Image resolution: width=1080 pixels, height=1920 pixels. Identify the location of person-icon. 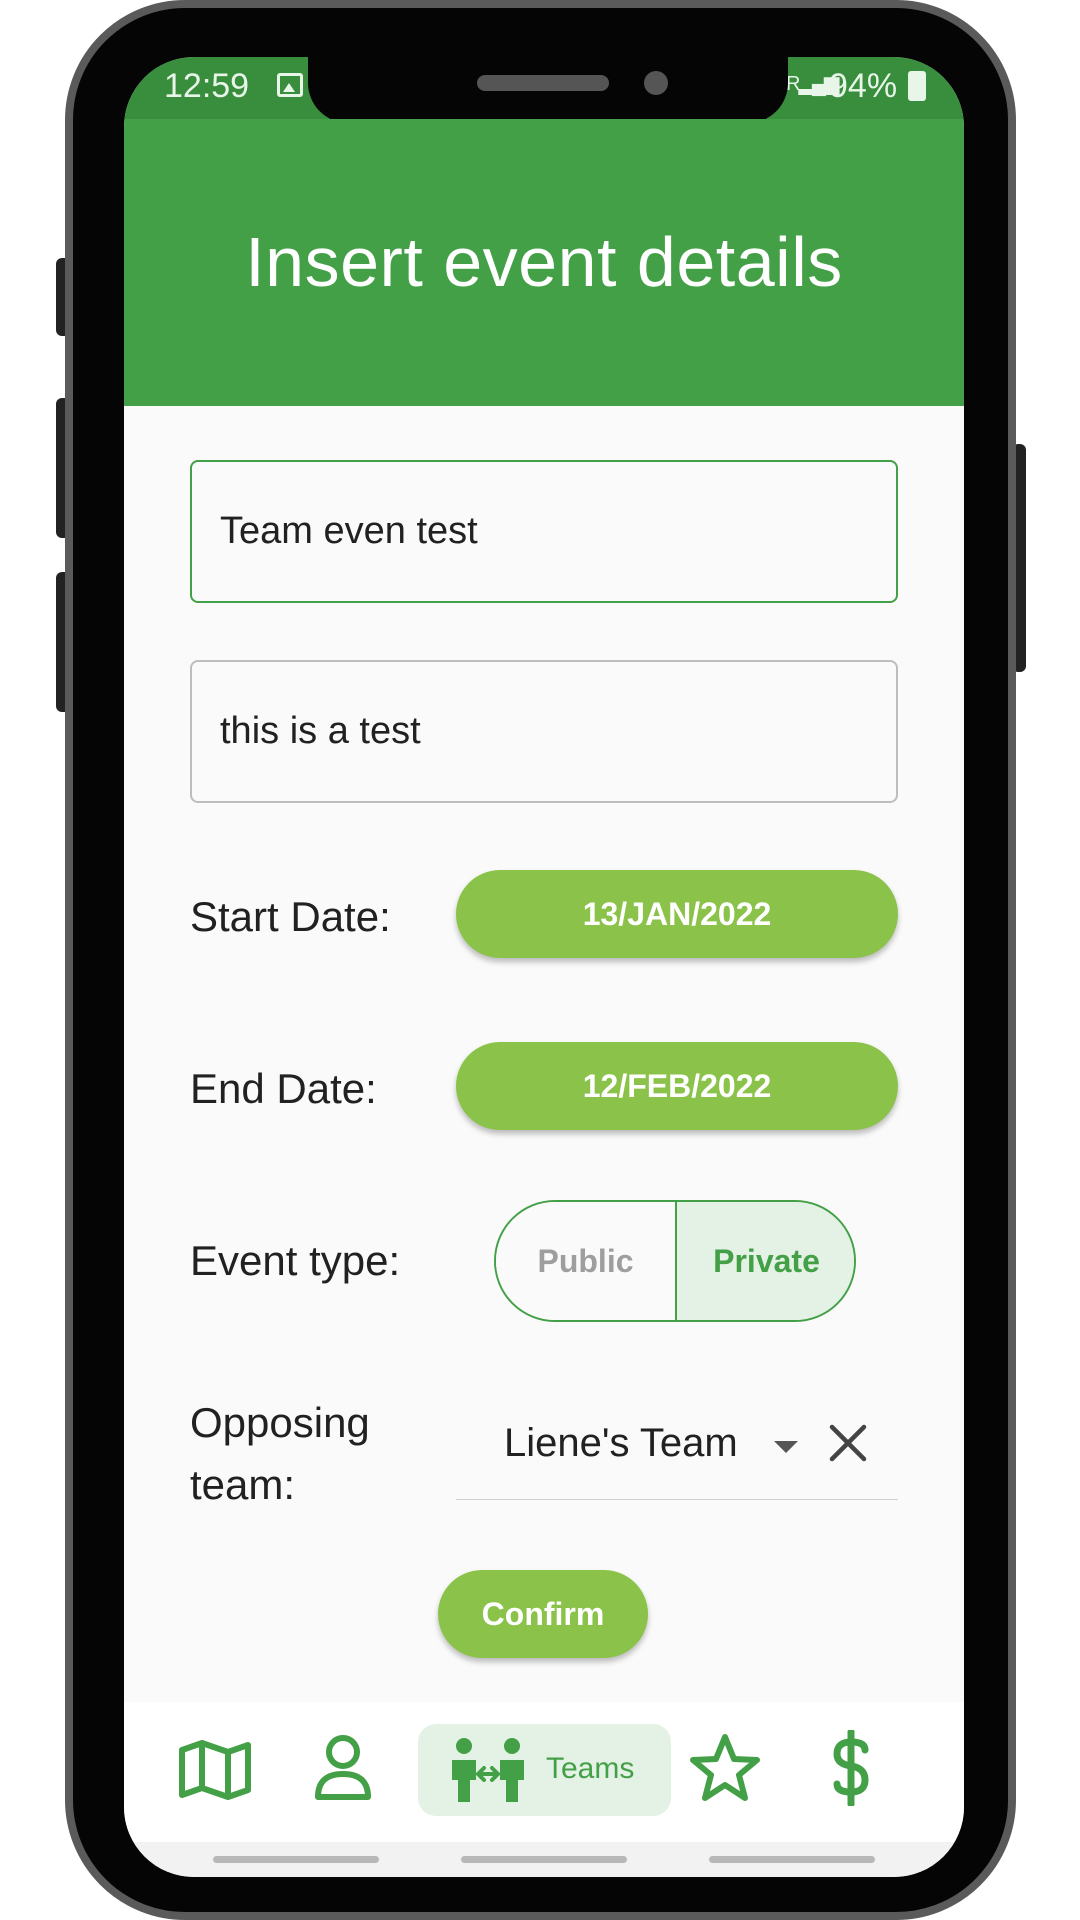
(343, 1767).